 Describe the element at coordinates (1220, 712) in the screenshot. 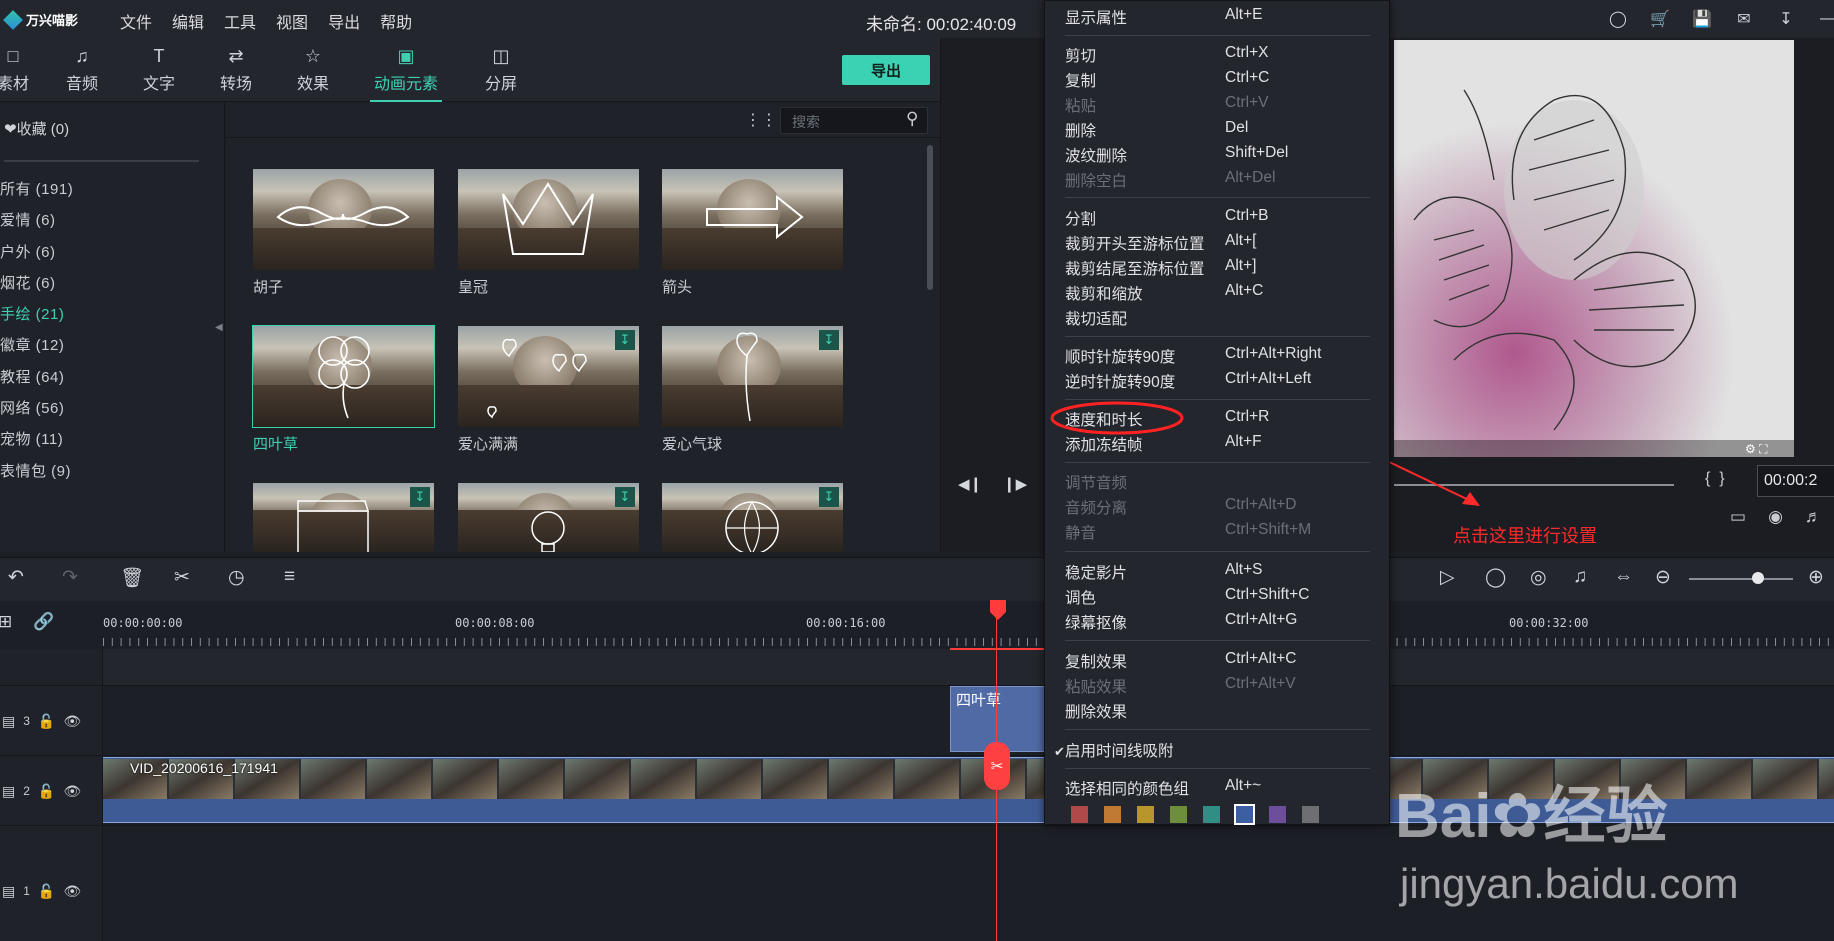

I see `menu-item-delete-effects: 删除效果` at that location.